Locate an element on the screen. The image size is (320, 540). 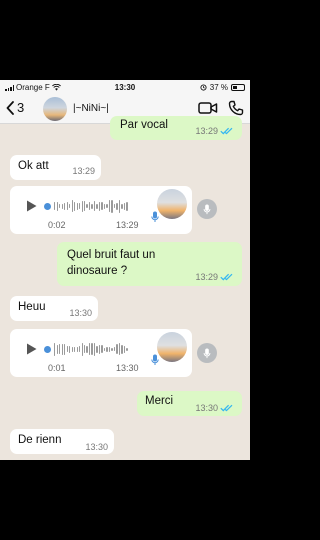
sender-avatar is located at coordinates (172, 347).